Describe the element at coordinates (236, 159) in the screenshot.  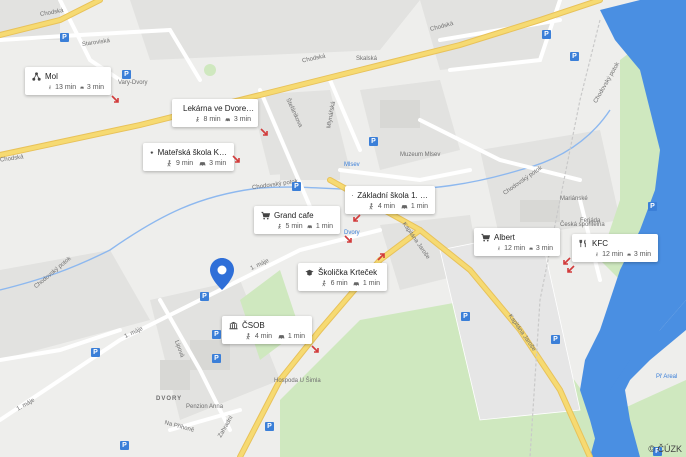
I see `poi-arrow-materska` at that location.